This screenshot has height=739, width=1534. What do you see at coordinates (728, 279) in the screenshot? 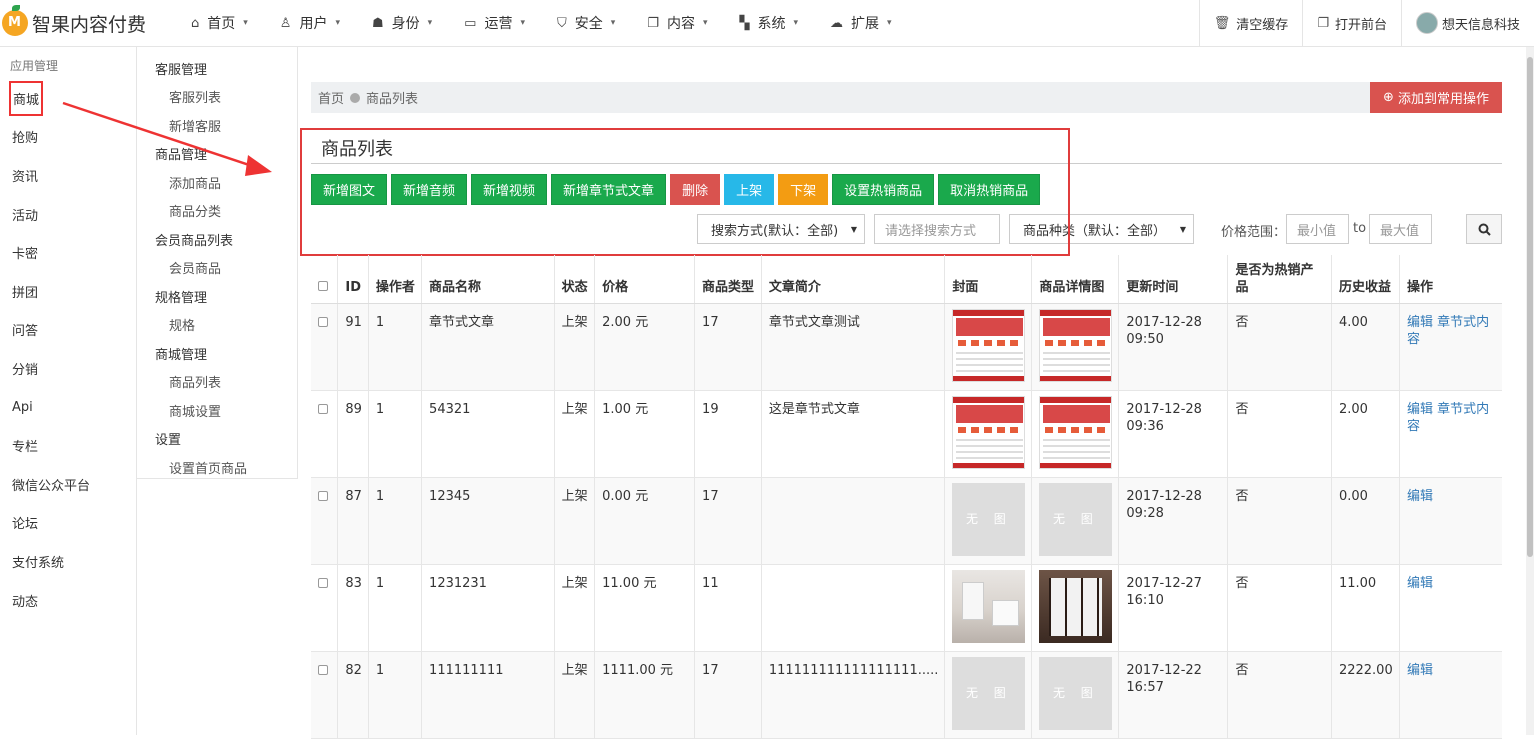
I see `column-header: 商品类型` at bounding box center [728, 279].